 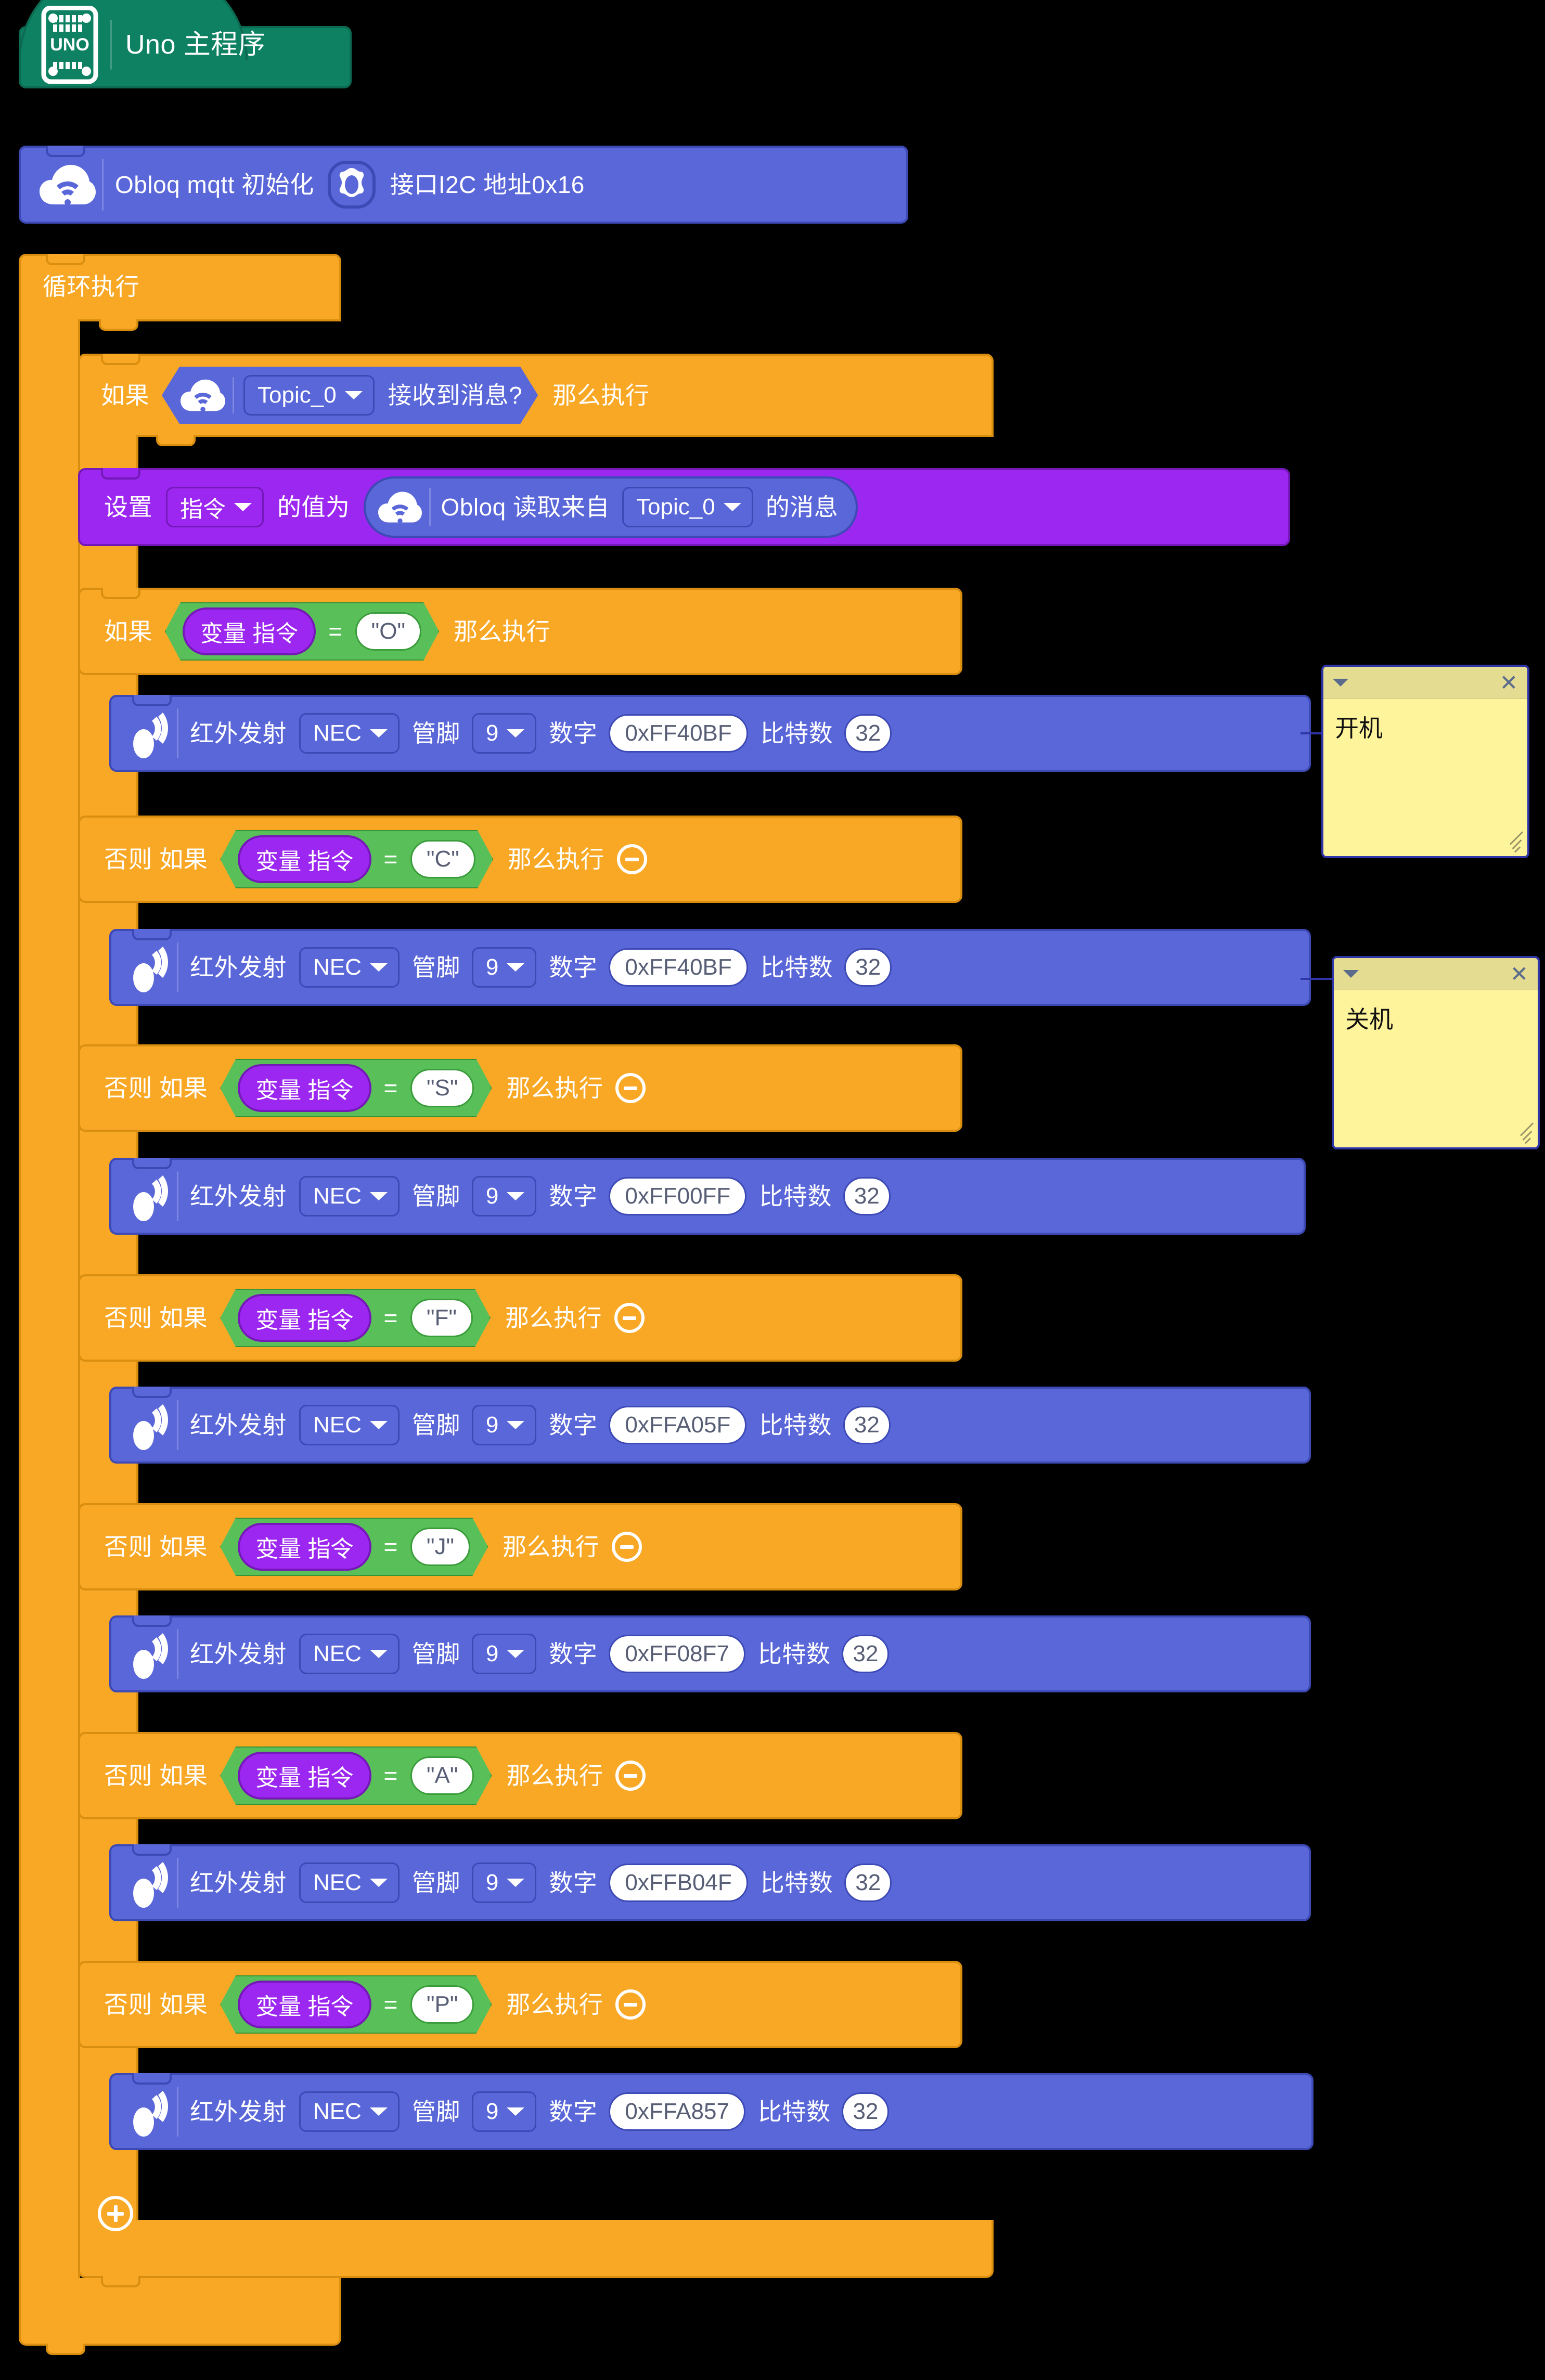 I want to click on boolean-equals: 变量 指令 = "C", so click(x=356, y=859).